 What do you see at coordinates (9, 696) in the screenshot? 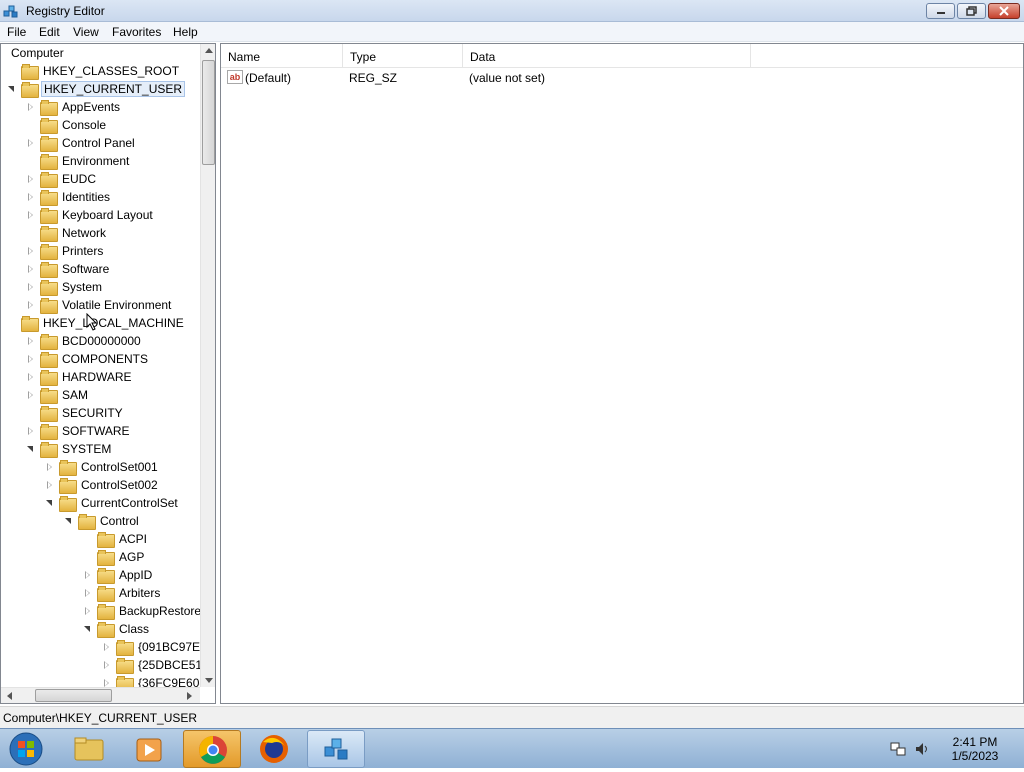
I see `scroll-left-icon` at bounding box center [9, 696].